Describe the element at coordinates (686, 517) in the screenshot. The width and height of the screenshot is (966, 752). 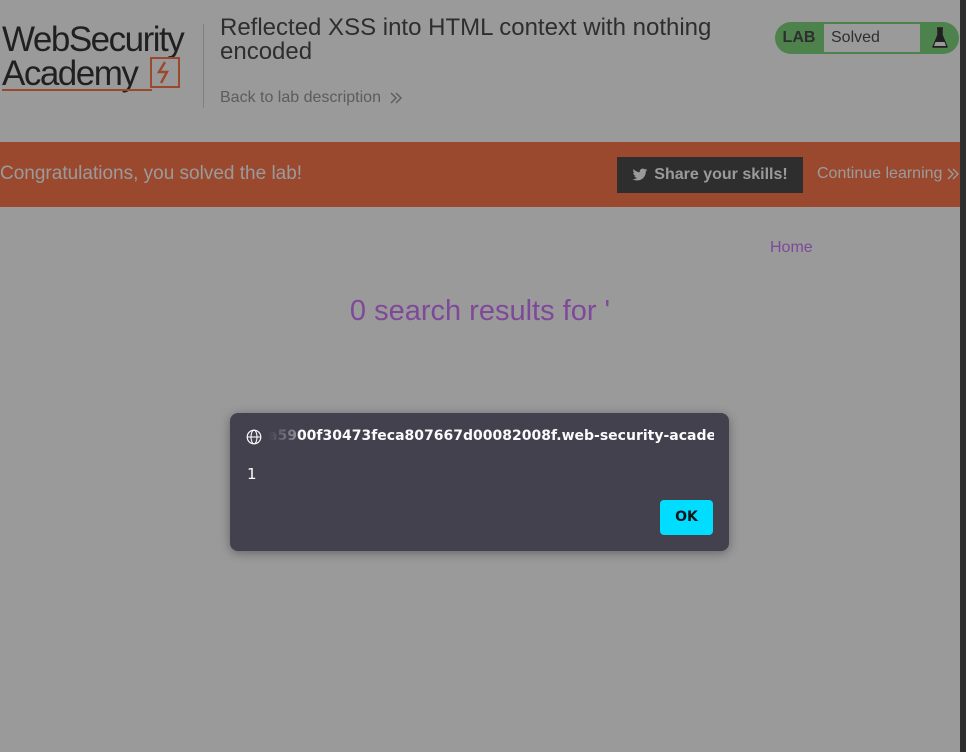
I see `ok-button: OK` at that location.